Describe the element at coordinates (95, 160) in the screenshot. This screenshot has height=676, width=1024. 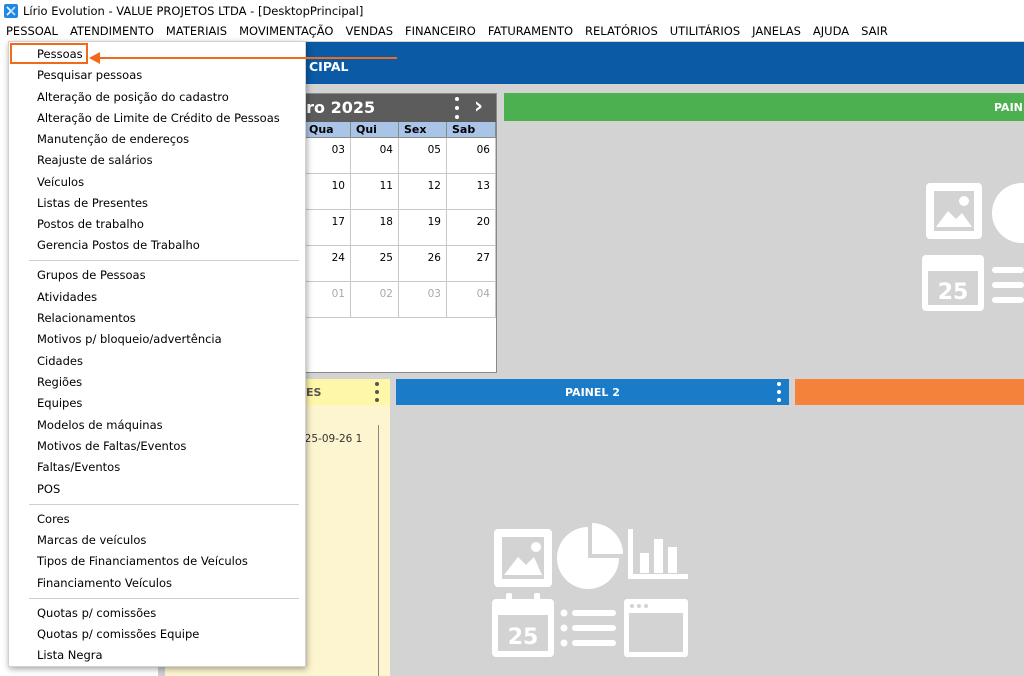
I see `menu-item-reajuste-salarios: Reajuste de salários` at that location.